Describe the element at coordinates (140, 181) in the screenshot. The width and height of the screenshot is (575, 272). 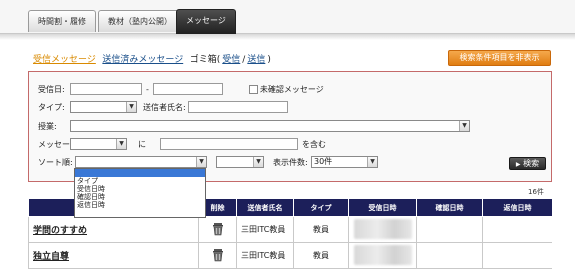
I see `sort-option-type: タイプ` at that location.